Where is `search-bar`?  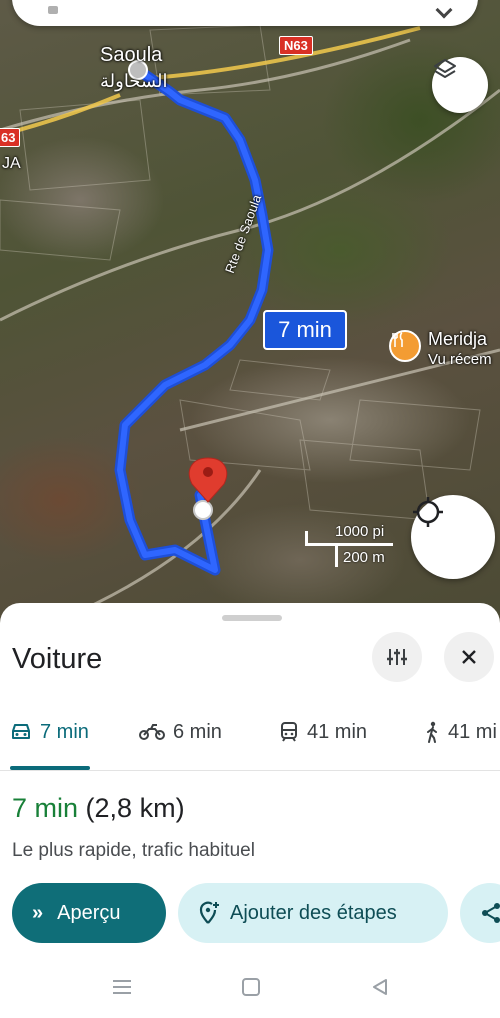
search-bar is located at coordinates (245, 13).